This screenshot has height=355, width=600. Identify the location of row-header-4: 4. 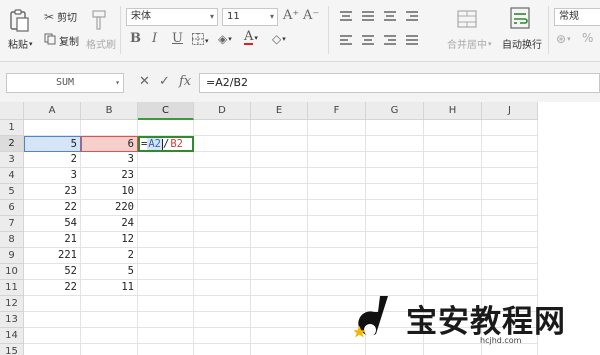
(12, 176).